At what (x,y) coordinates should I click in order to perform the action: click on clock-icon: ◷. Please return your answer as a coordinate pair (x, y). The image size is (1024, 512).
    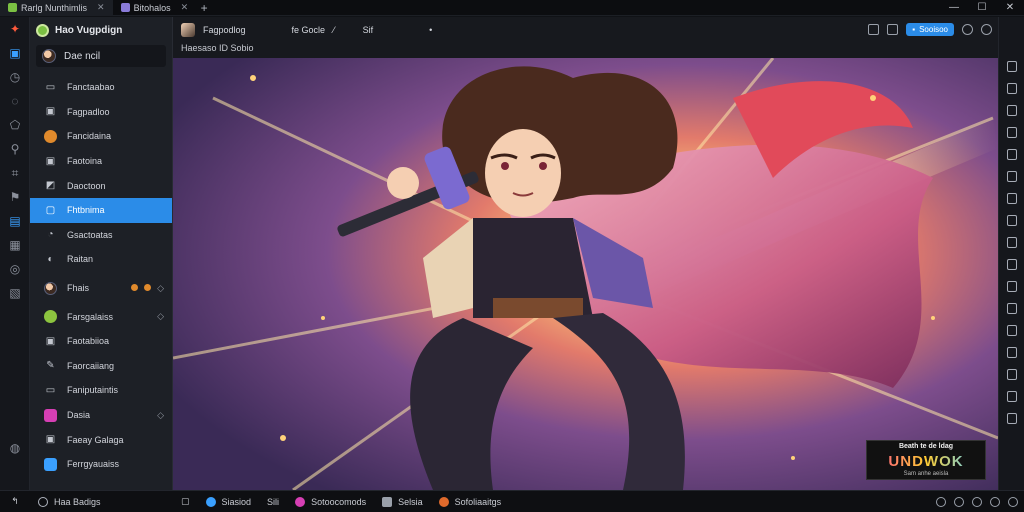
    Looking at the image, I should click on (15, 77).